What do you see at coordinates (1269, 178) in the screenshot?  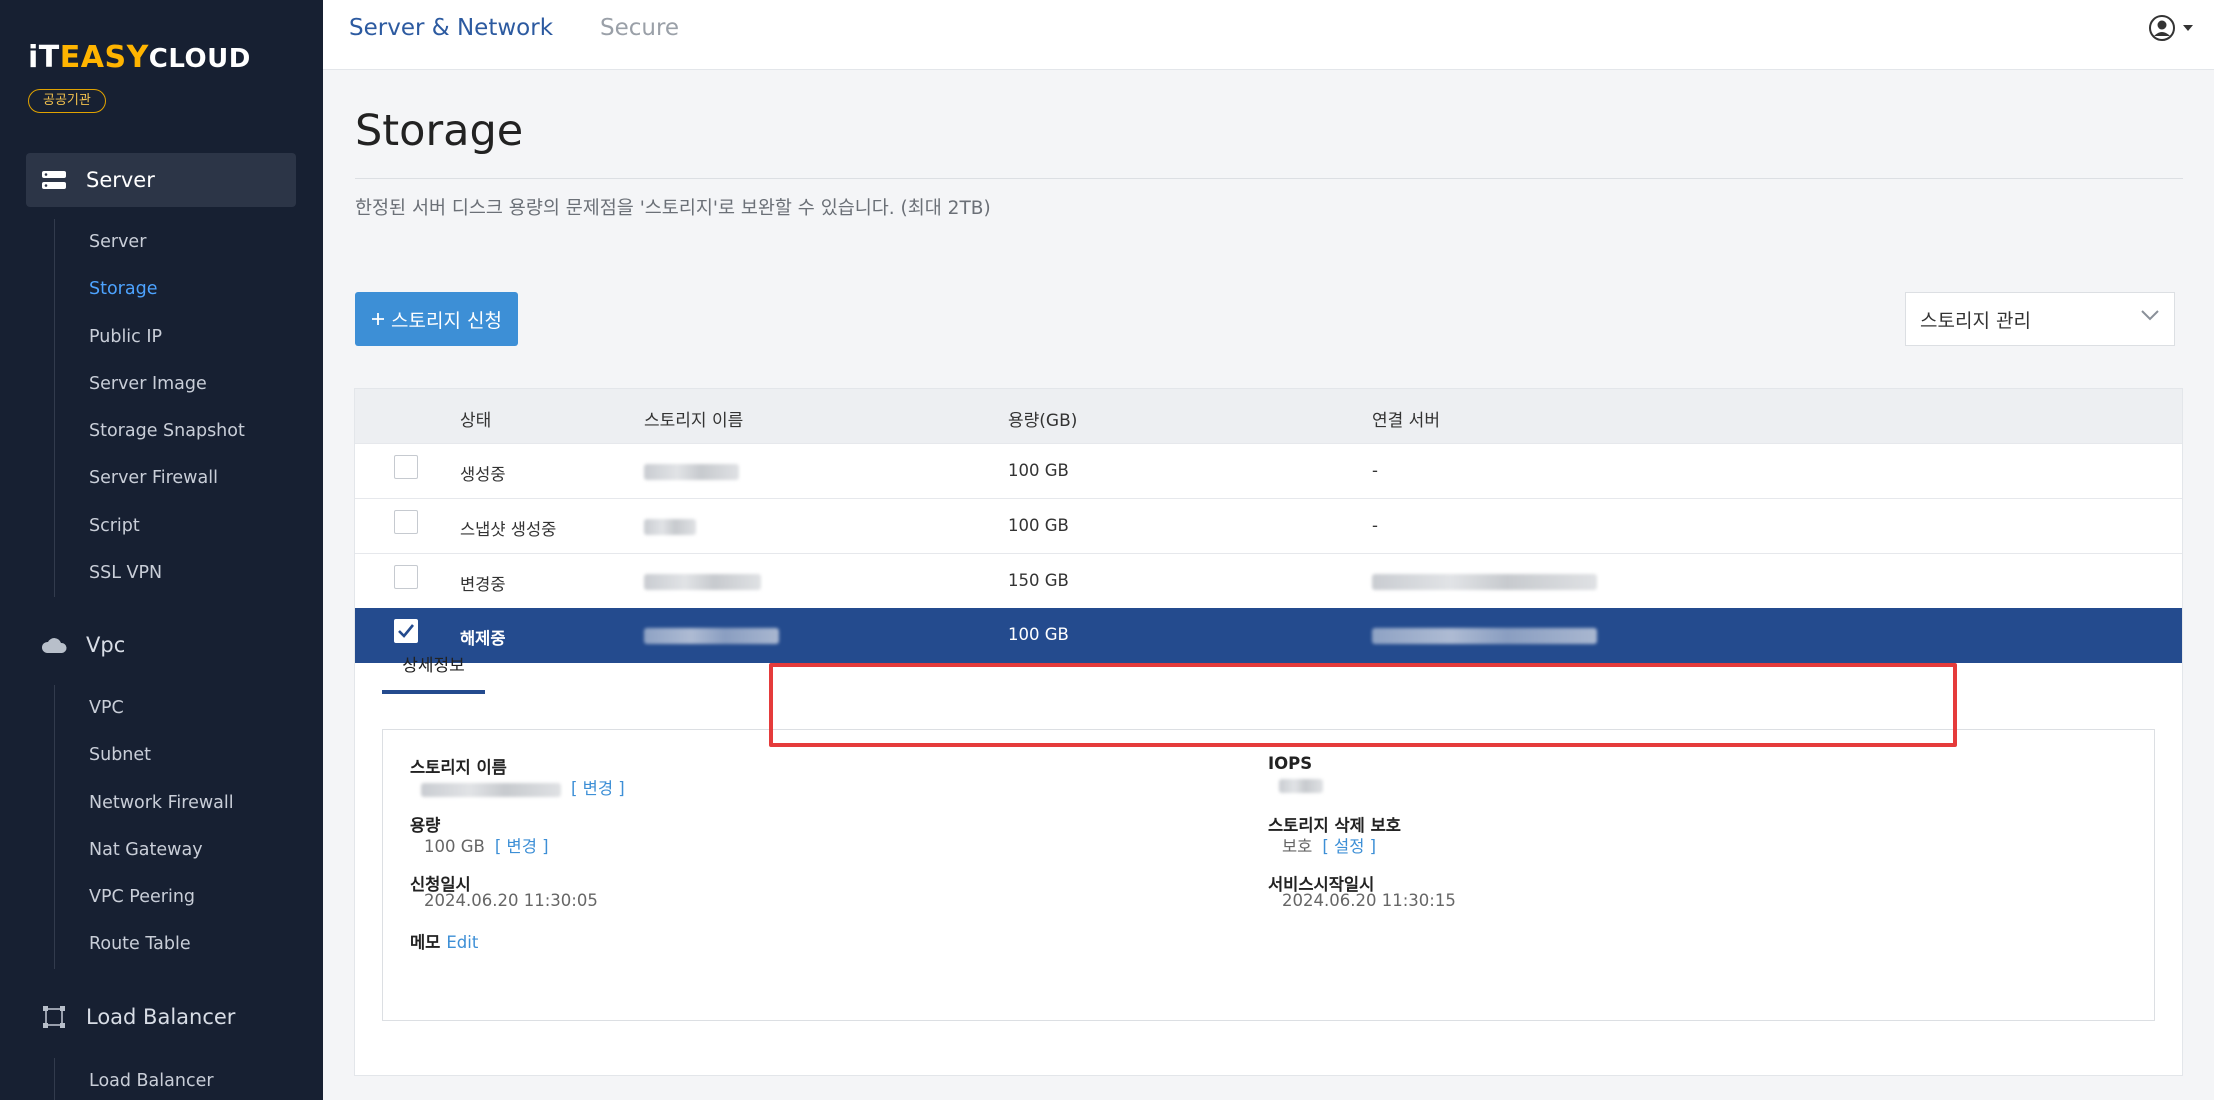 I see `title-divider` at bounding box center [1269, 178].